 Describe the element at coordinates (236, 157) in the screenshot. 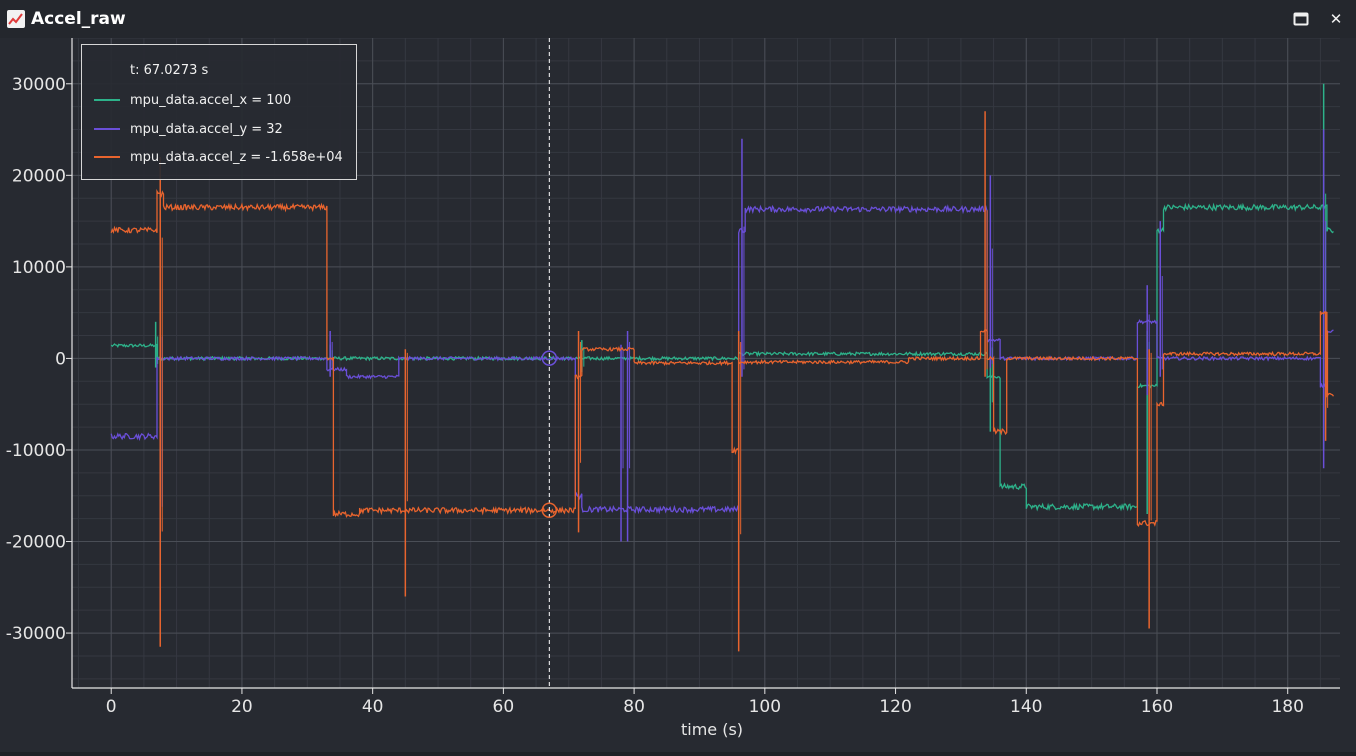

I see `legend-label: mpu_data.accel_z = -1.658e+04` at that location.